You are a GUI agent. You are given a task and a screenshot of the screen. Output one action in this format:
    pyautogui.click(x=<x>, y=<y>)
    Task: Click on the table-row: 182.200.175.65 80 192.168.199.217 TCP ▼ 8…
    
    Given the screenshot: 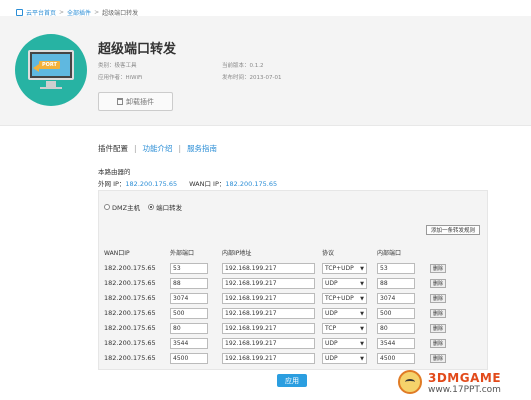 What is the action you would take?
    pyautogui.click(x=284, y=328)
    